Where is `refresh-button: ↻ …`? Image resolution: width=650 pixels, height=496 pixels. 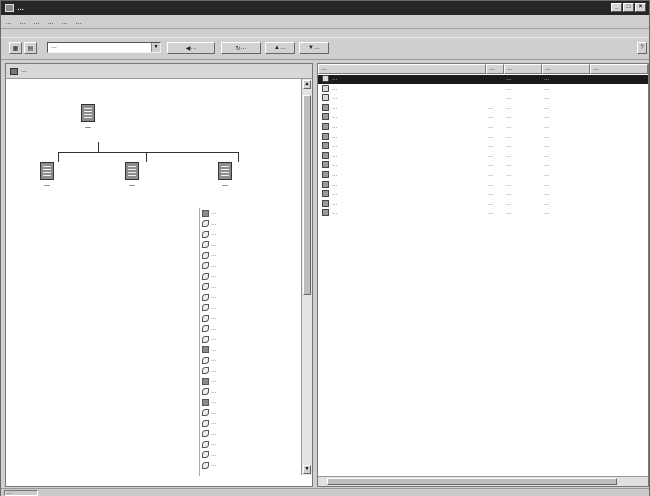 refresh-button: ↻ … is located at coordinates (241, 48).